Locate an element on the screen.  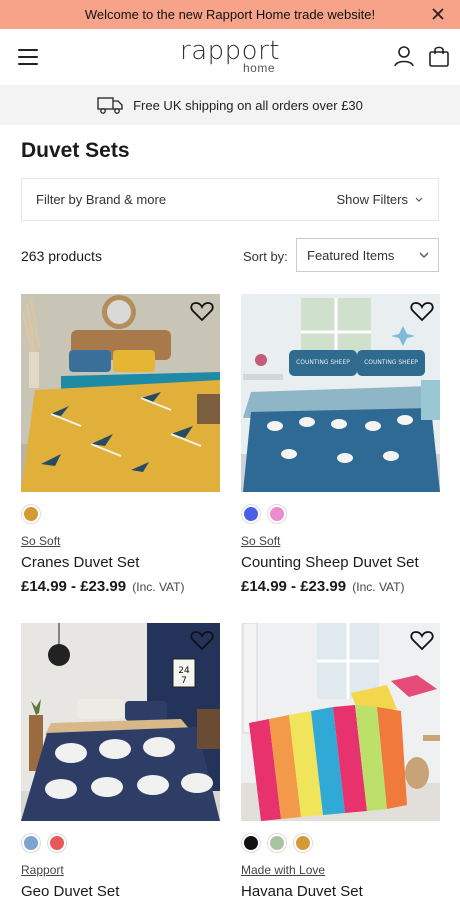
sort-selected-value: Featured Items is located at coordinates (351, 255).